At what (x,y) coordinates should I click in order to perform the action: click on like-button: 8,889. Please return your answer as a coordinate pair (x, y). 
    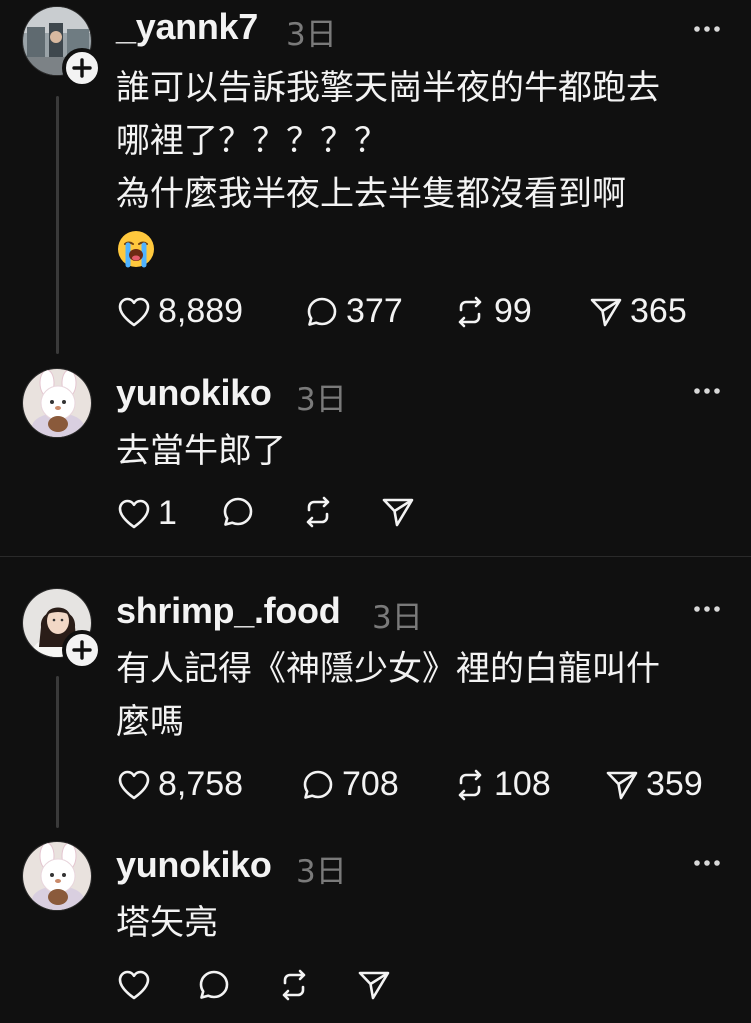
    Looking at the image, I should click on (179, 311).